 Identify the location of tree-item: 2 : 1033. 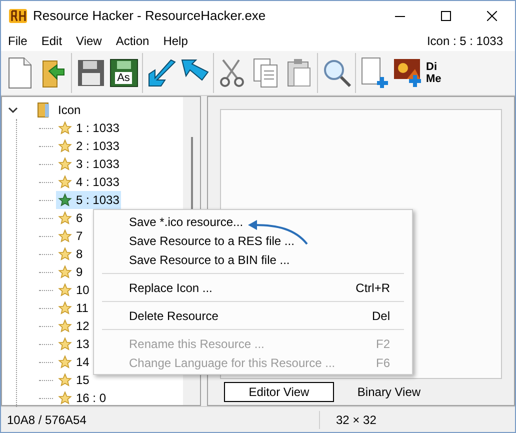
(89, 146).